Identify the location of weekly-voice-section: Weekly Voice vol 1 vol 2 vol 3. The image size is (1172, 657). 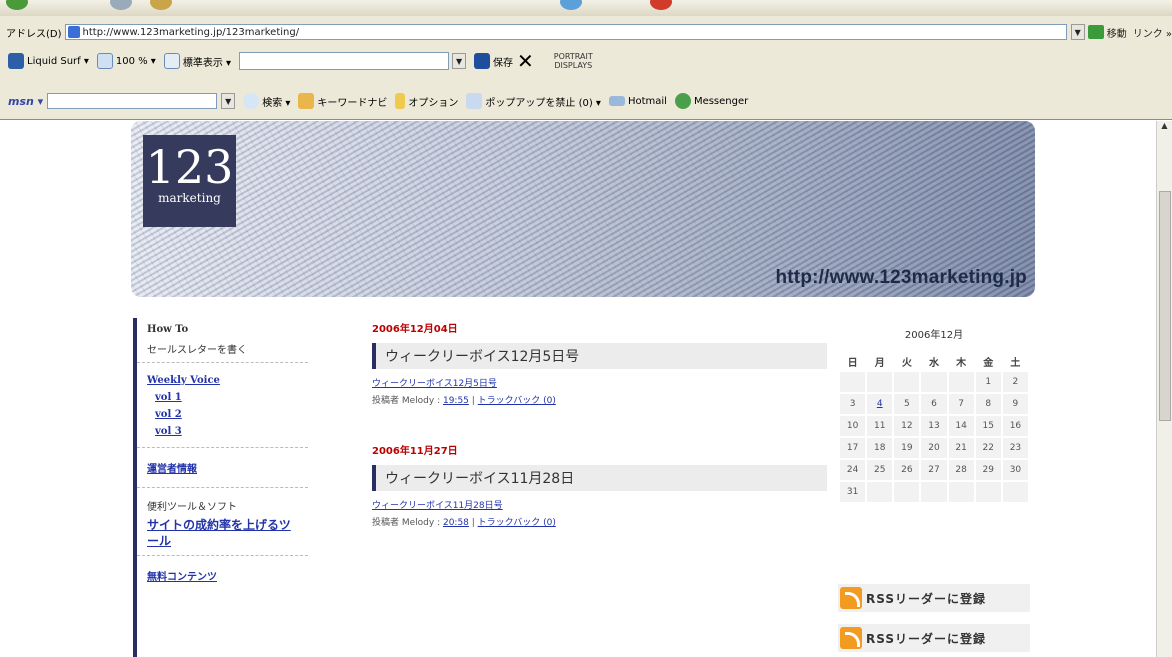
(222, 405).